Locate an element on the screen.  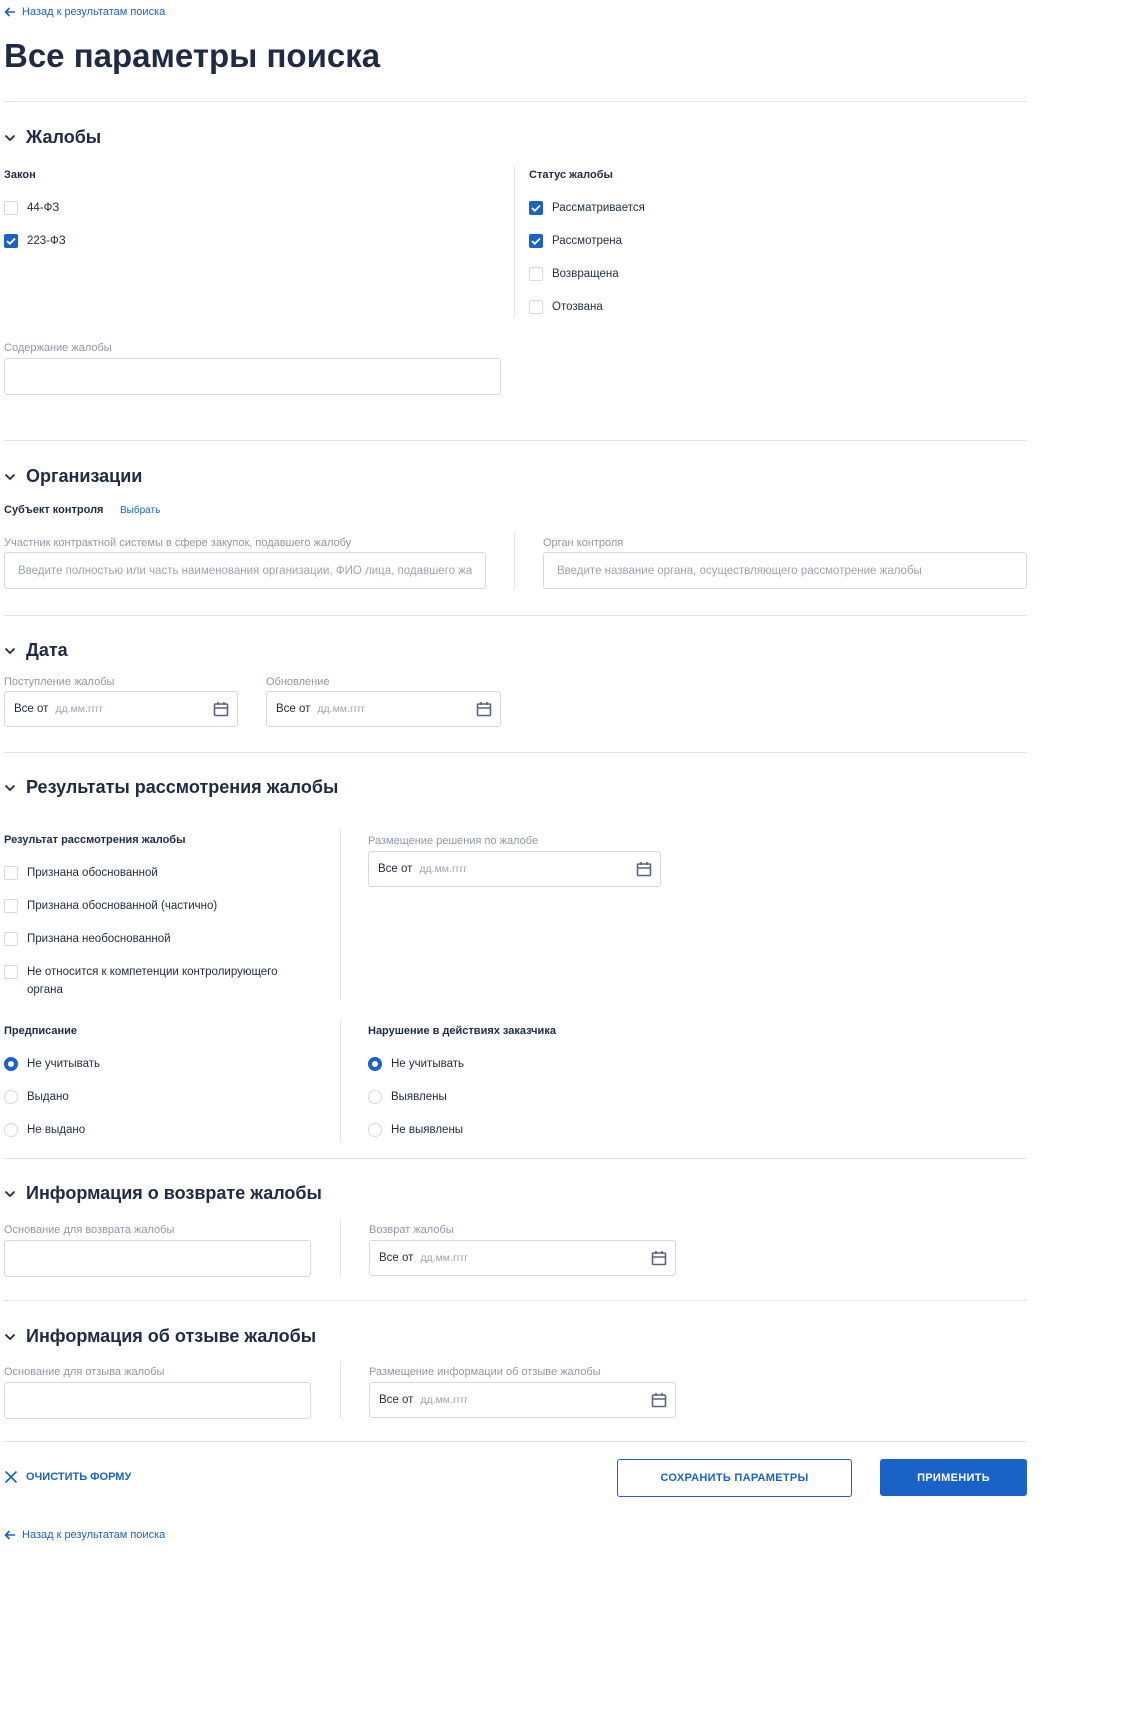
section-title: Результаты рассмотрения жалобы is located at coordinates (182, 787).